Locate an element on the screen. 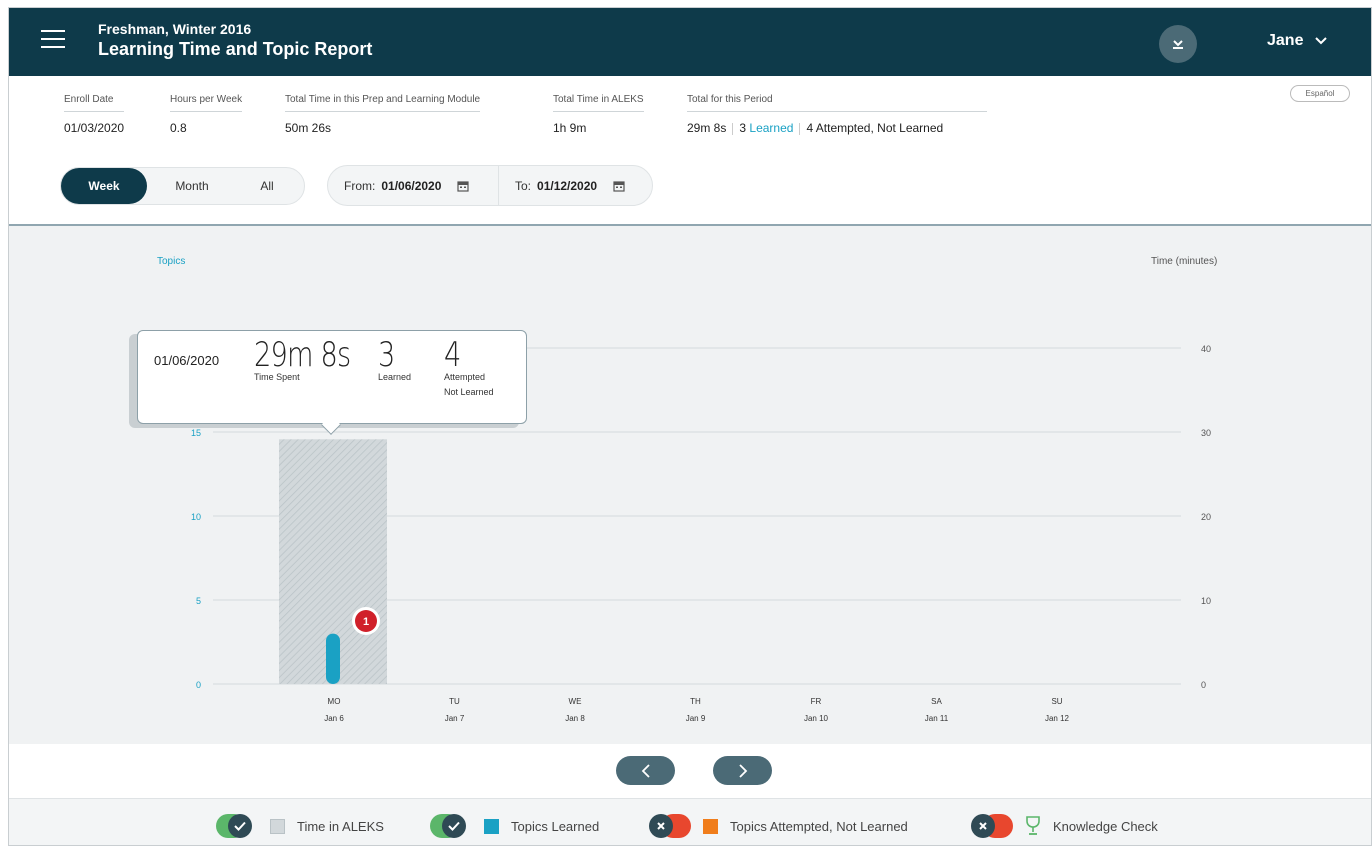 This screenshot has height=846, width=1372. hours-per-week-value: 0.8 is located at coordinates (178, 128).